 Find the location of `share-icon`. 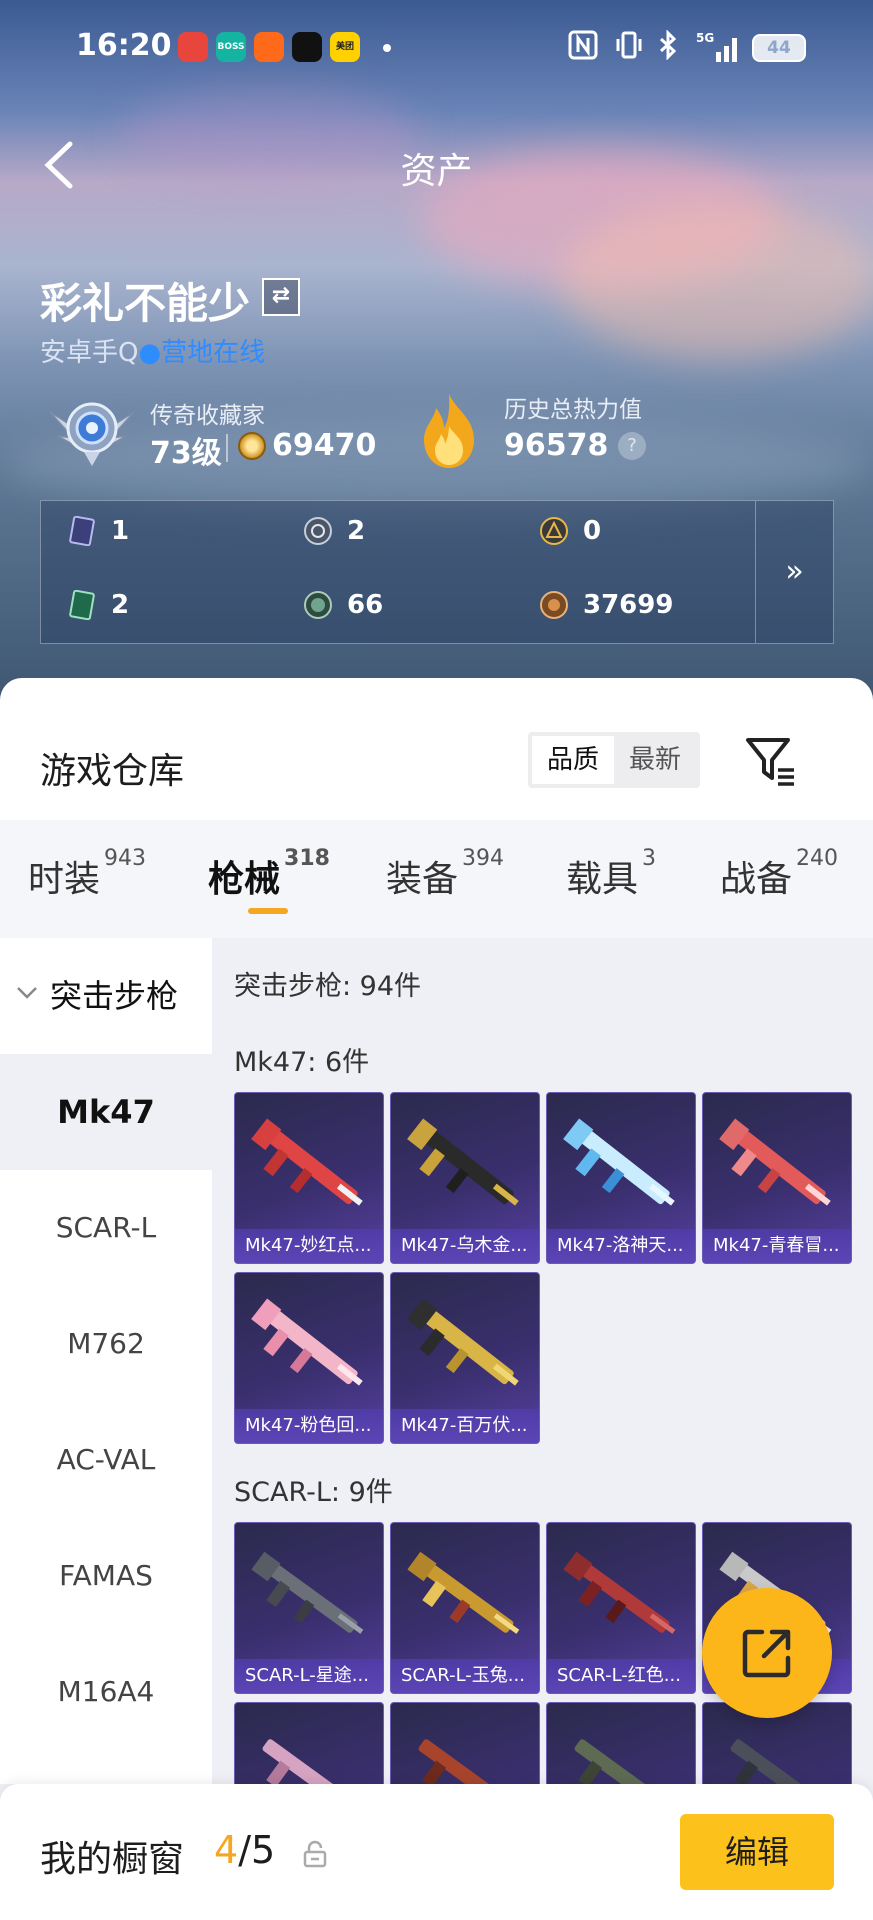

share-icon is located at coordinates (766, 1653).